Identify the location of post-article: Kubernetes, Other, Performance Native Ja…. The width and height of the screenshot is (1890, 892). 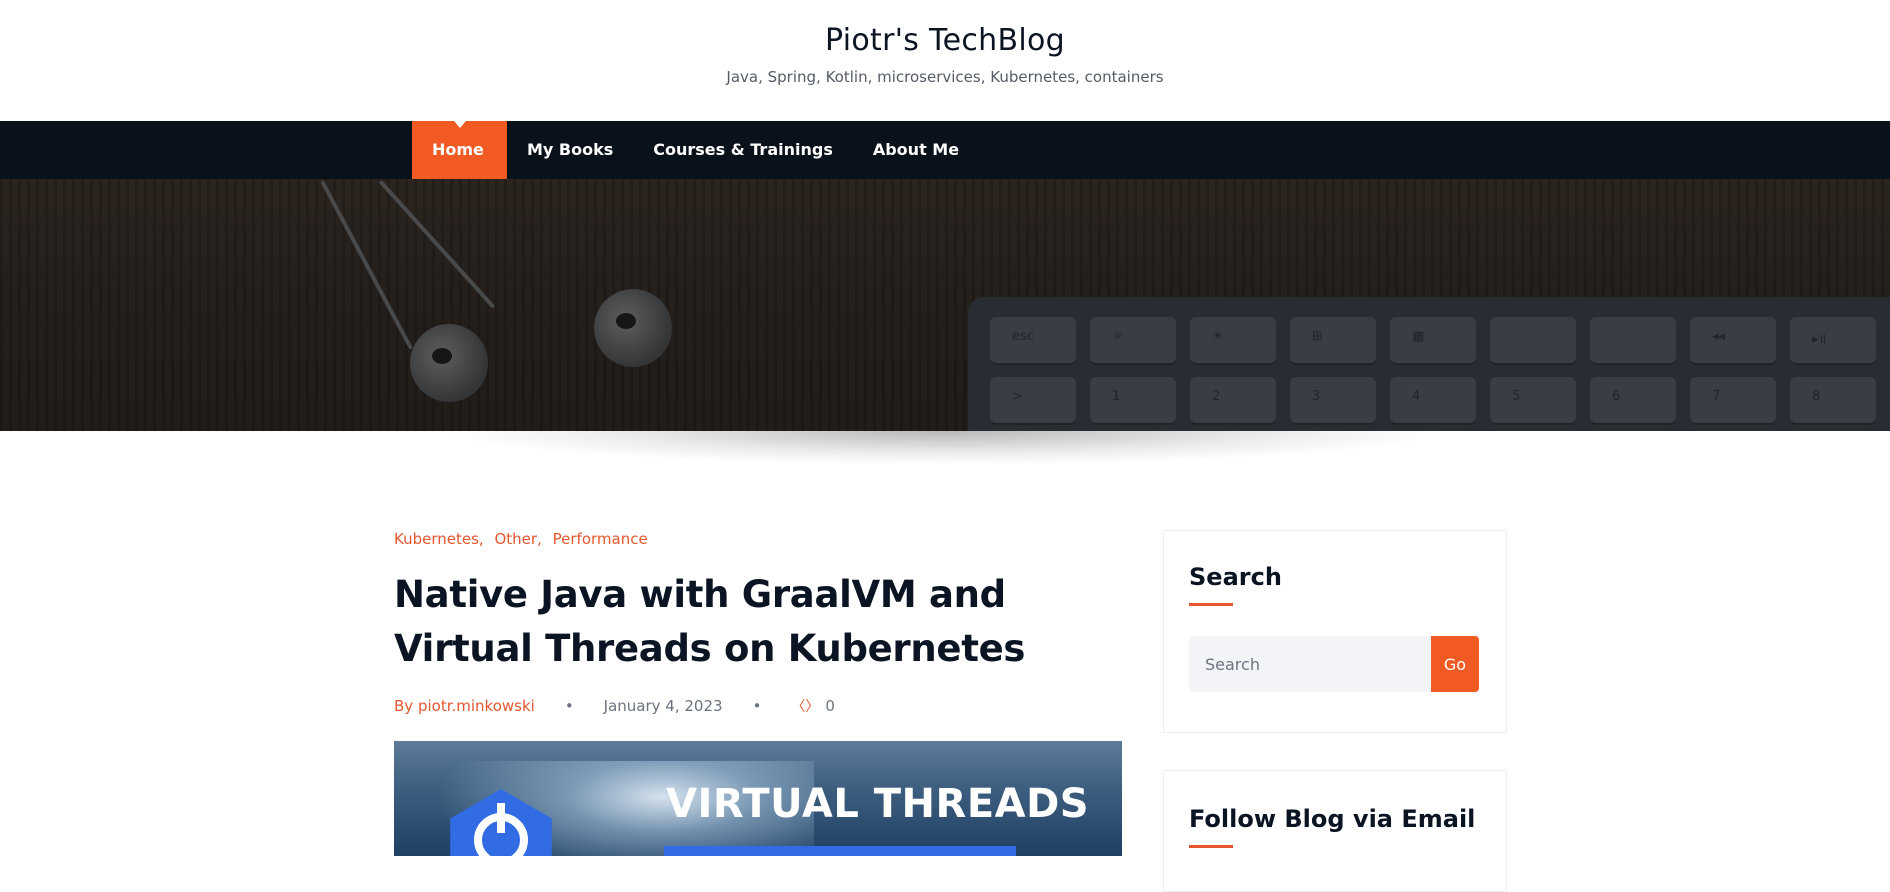
(758, 693).